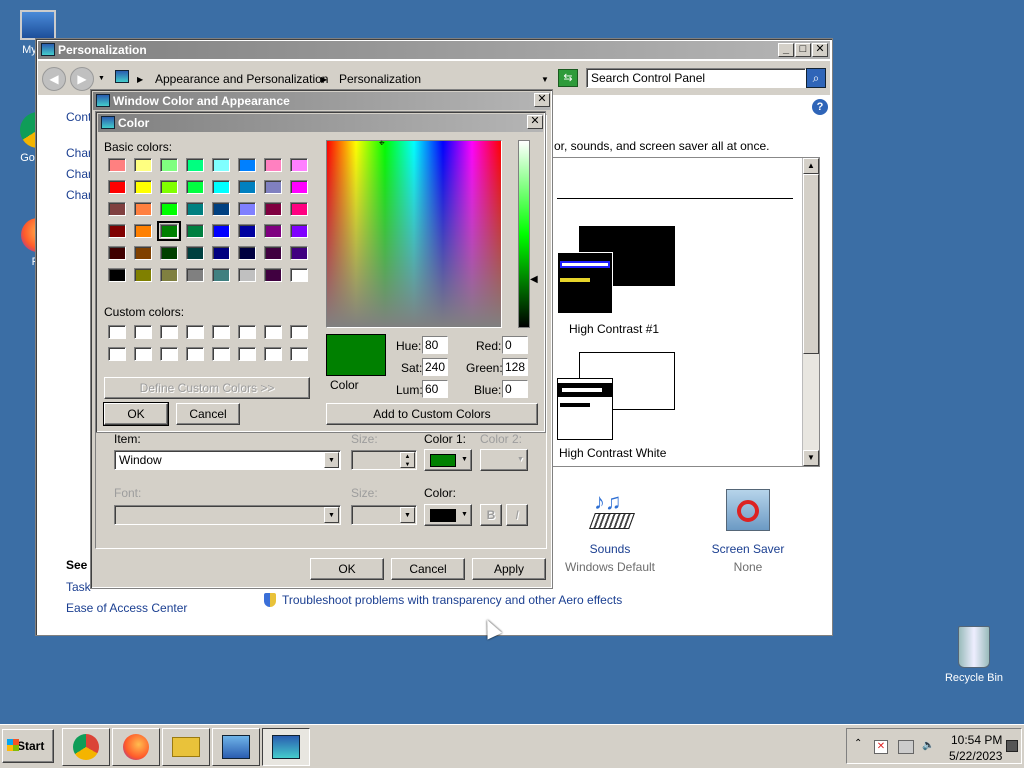 The height and width of the screenshot is (768, 1024). I want to click on recent-pages-icon: ▼, so click(101, 78).